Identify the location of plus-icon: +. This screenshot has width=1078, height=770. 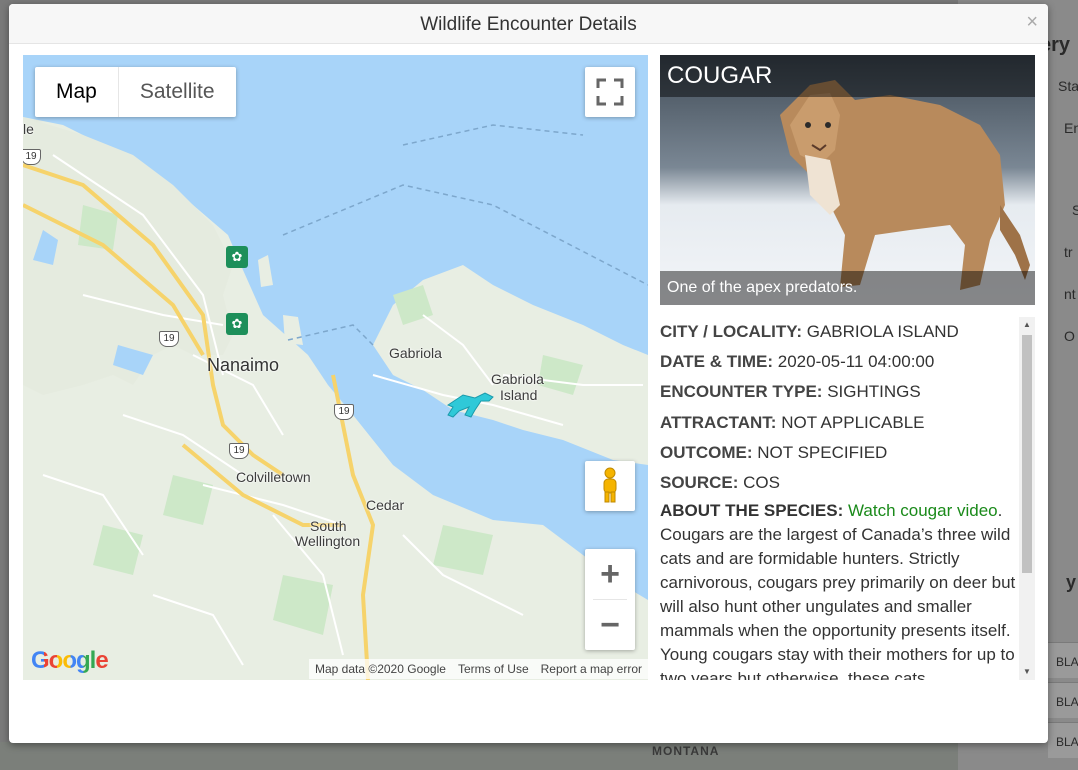
(610, 573).